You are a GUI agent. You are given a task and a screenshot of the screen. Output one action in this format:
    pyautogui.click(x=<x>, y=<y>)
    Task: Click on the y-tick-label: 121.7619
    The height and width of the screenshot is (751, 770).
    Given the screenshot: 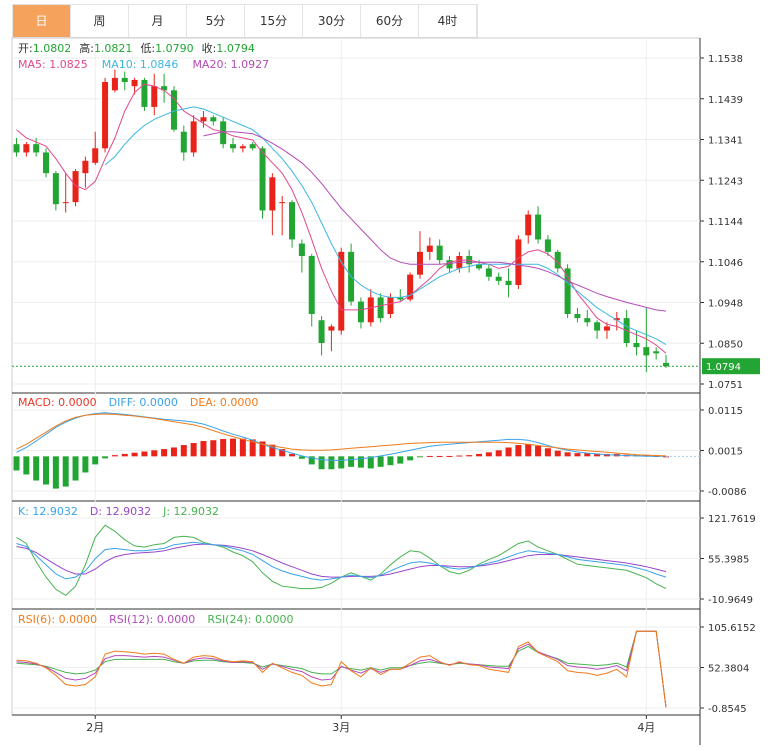 What is the action you would take?
    pyautogui.click(x=732, y=519)
    